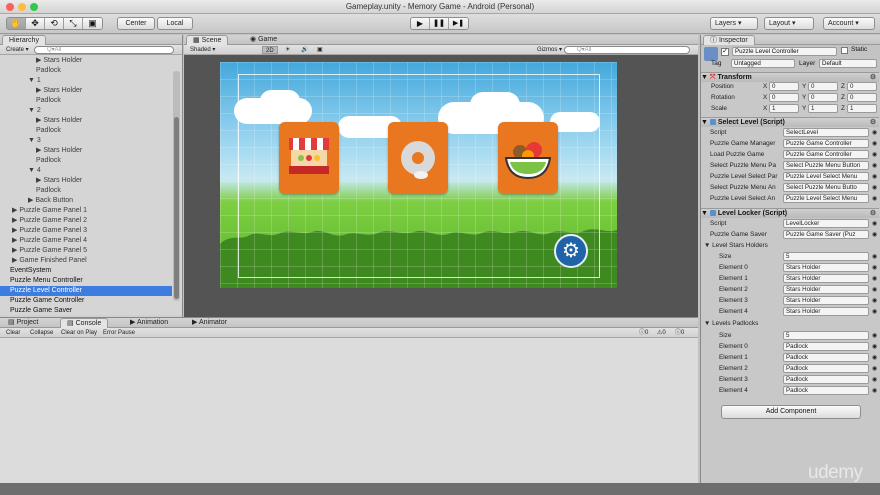  What do you see at coordinates (784, 108) in the screenshot?
I see `transform-scale-x-field: 1` at bounding box center [784, 108].